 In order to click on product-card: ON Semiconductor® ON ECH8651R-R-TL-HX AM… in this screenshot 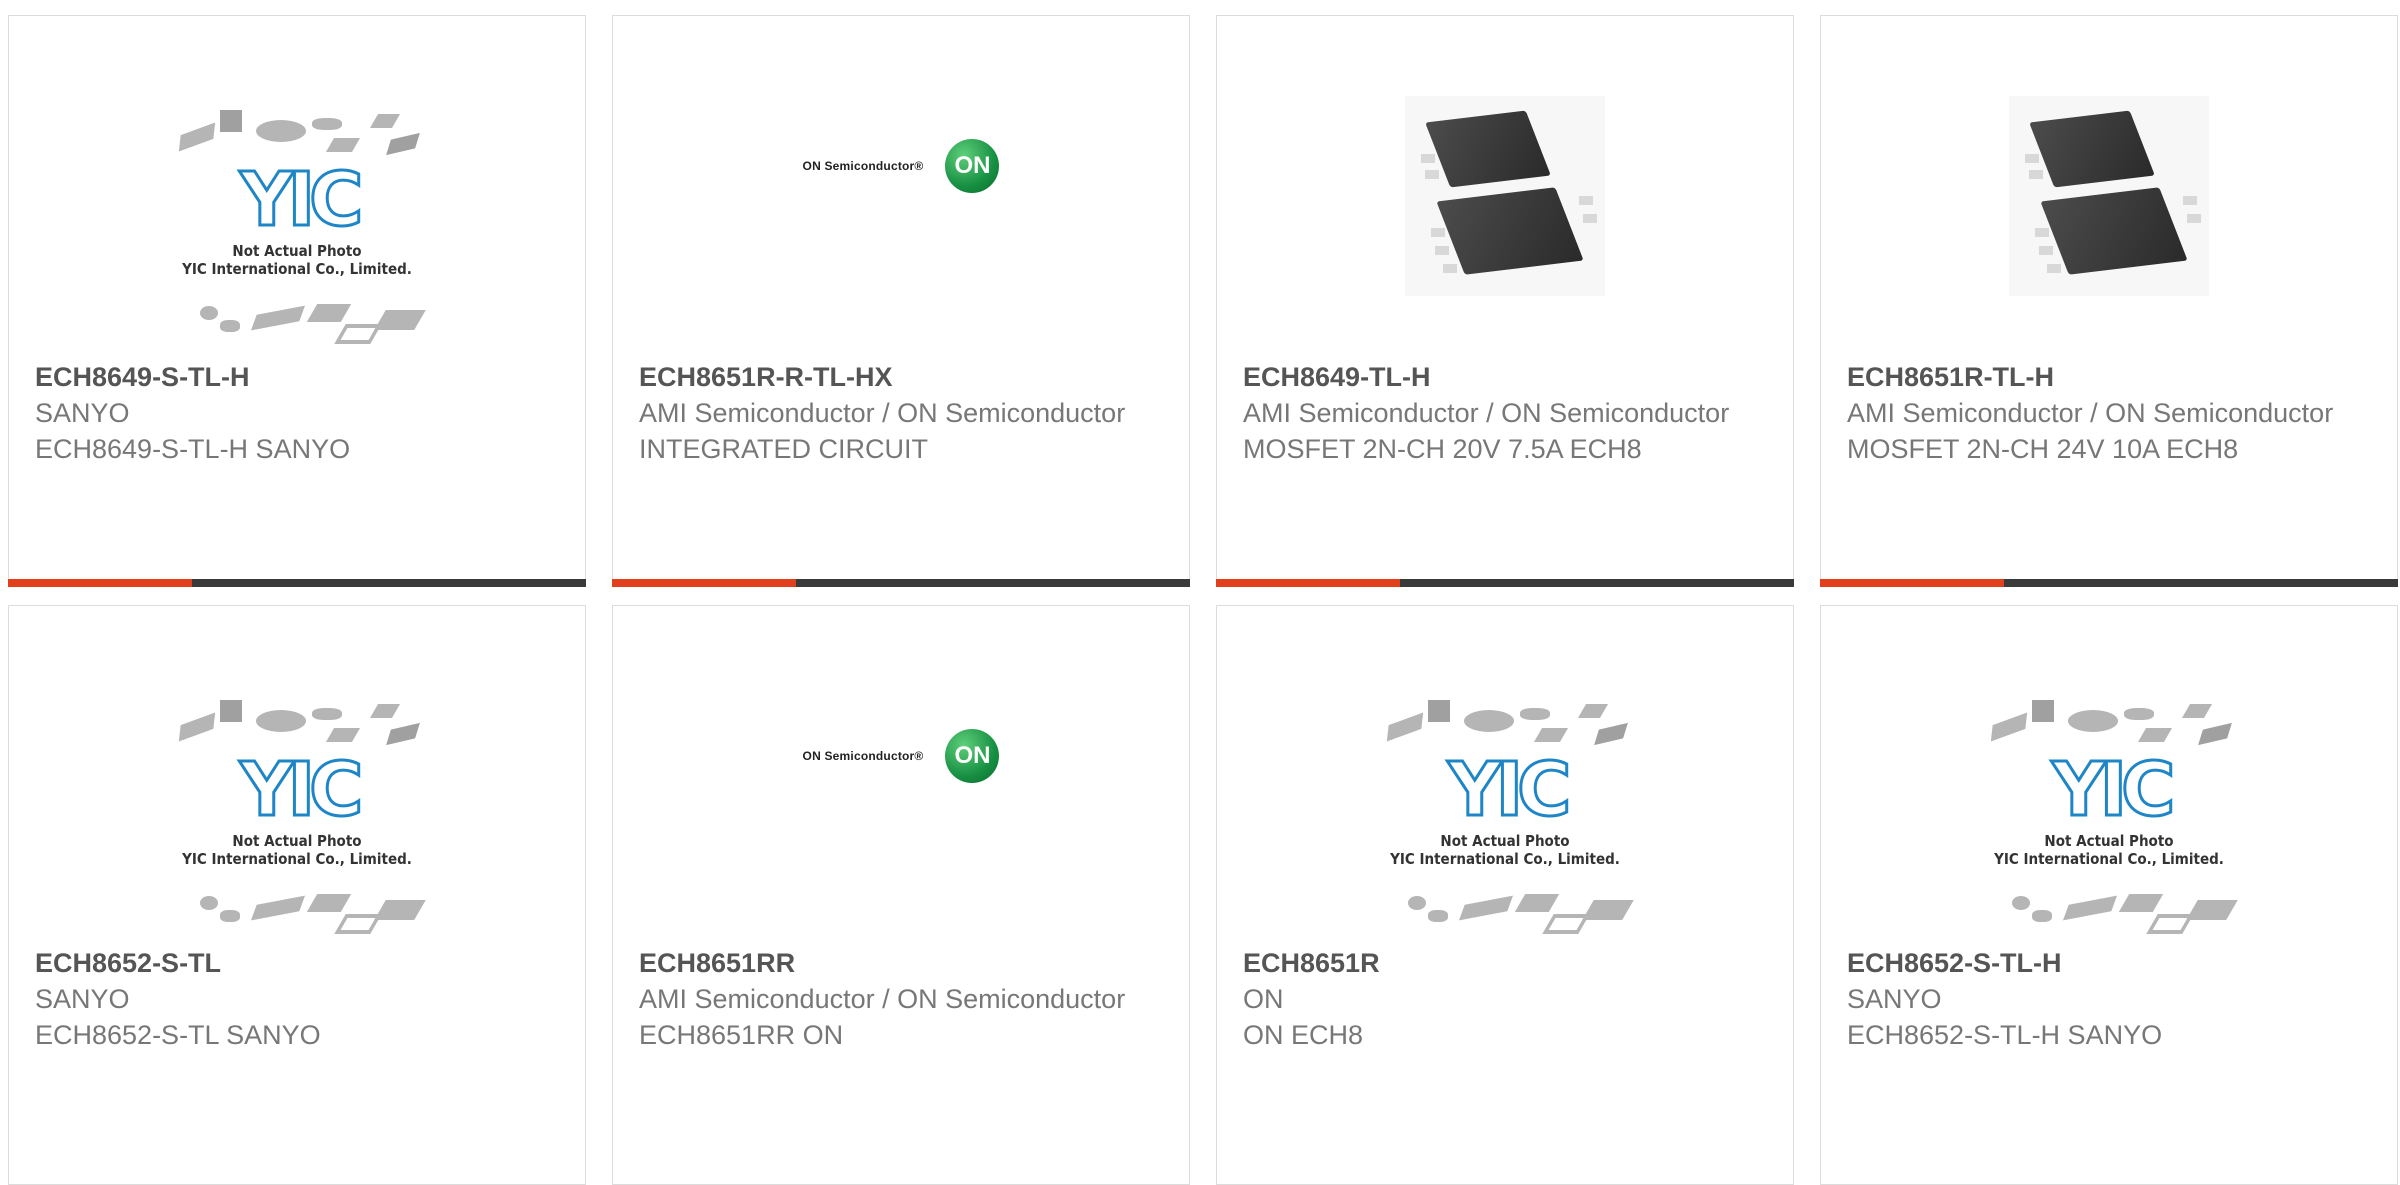, I will do `click(901, 301)`.